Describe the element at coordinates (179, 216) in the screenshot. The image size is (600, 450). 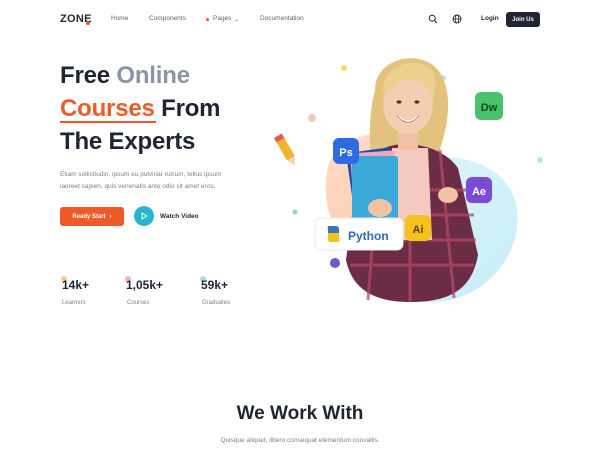
I see `watch-video-link: Watch Video` at that location.